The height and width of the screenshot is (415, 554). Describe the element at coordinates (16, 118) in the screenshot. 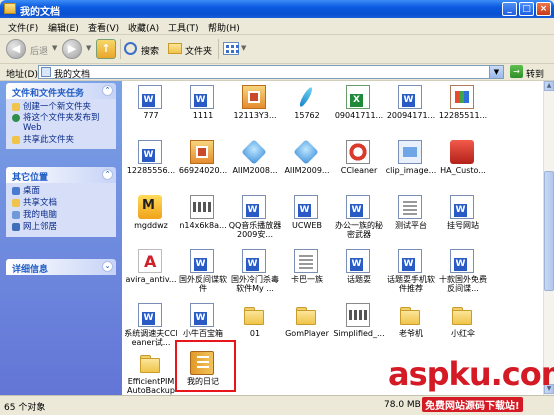

I see `globe-icon` at that location.